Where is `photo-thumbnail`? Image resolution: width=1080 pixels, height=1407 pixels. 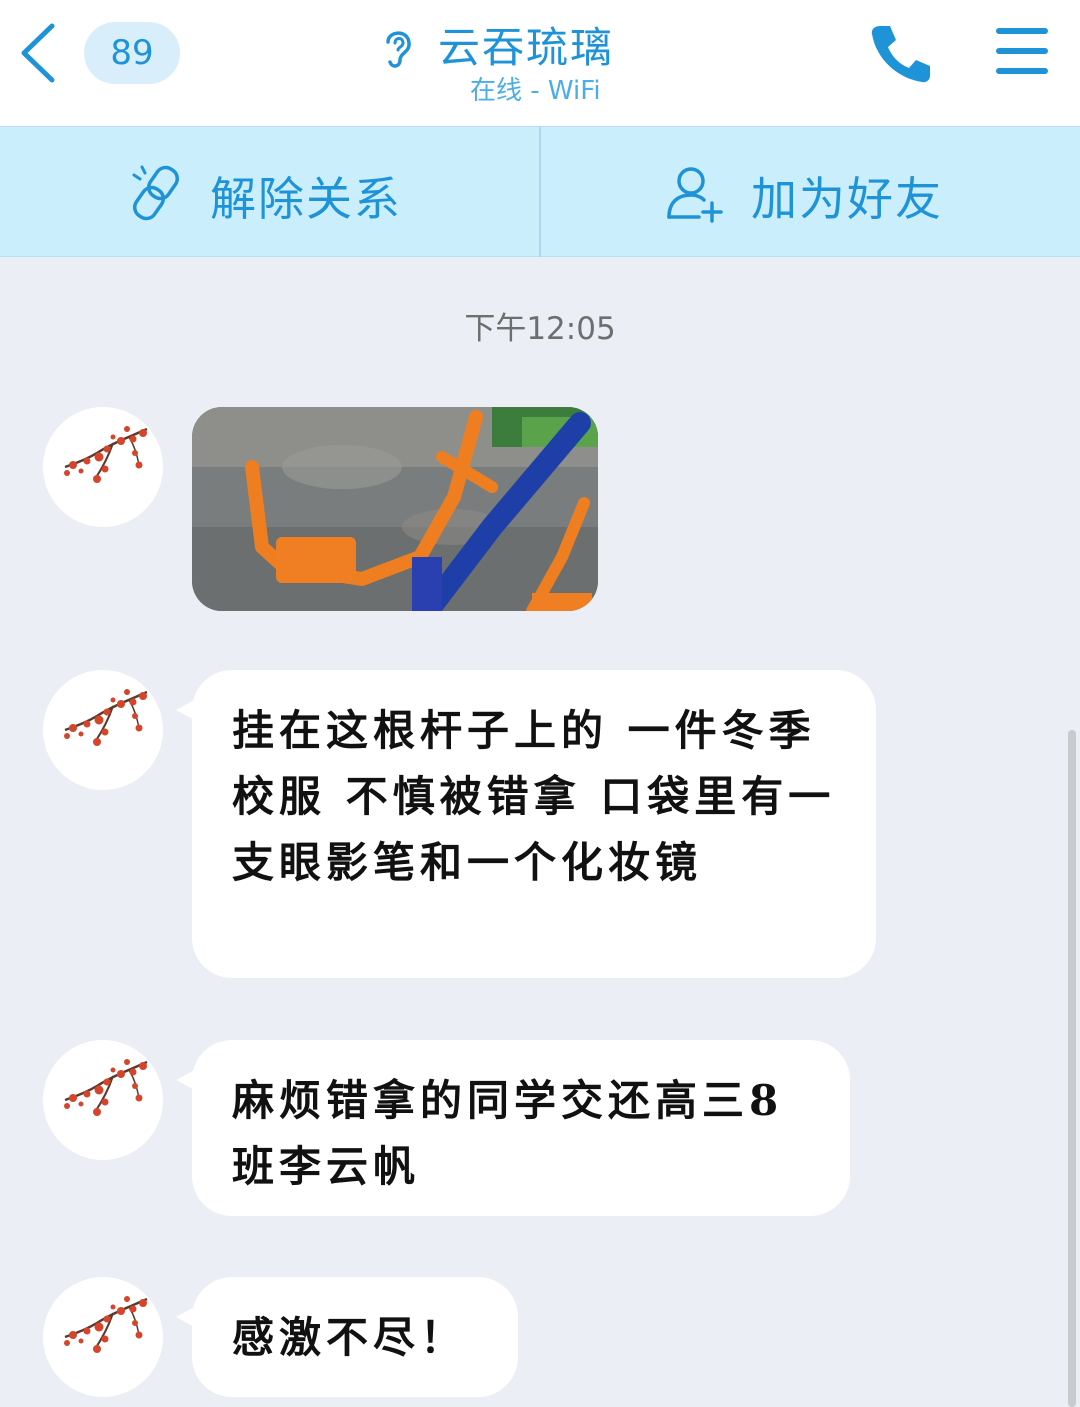
photo-thumbnail is located at coordinates (395, 509).